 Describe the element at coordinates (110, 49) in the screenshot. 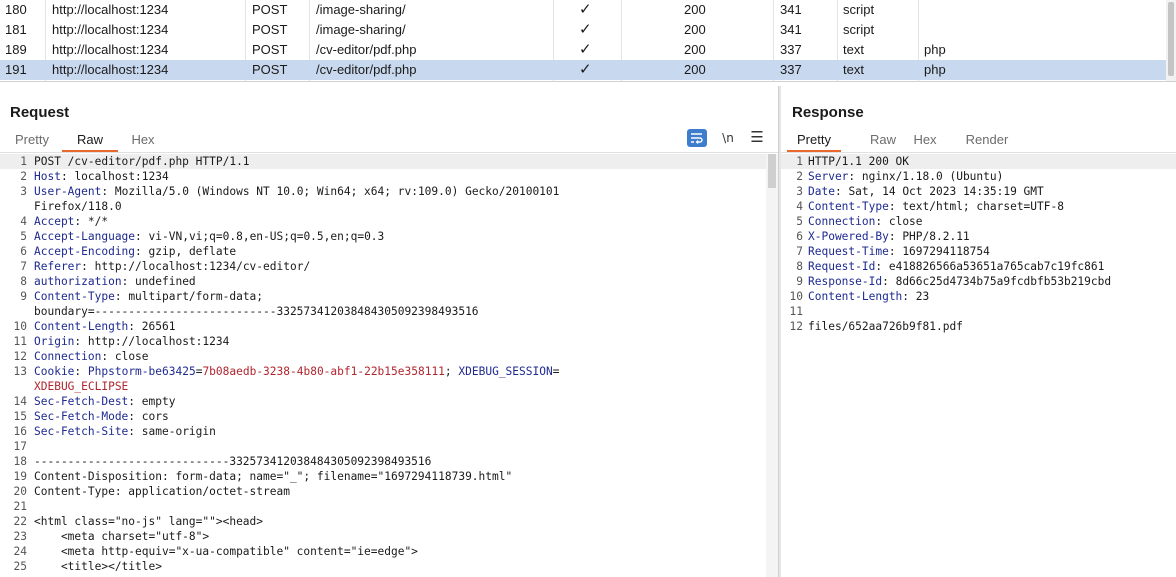

I see `row-host: http://localhost:1234` at that location.